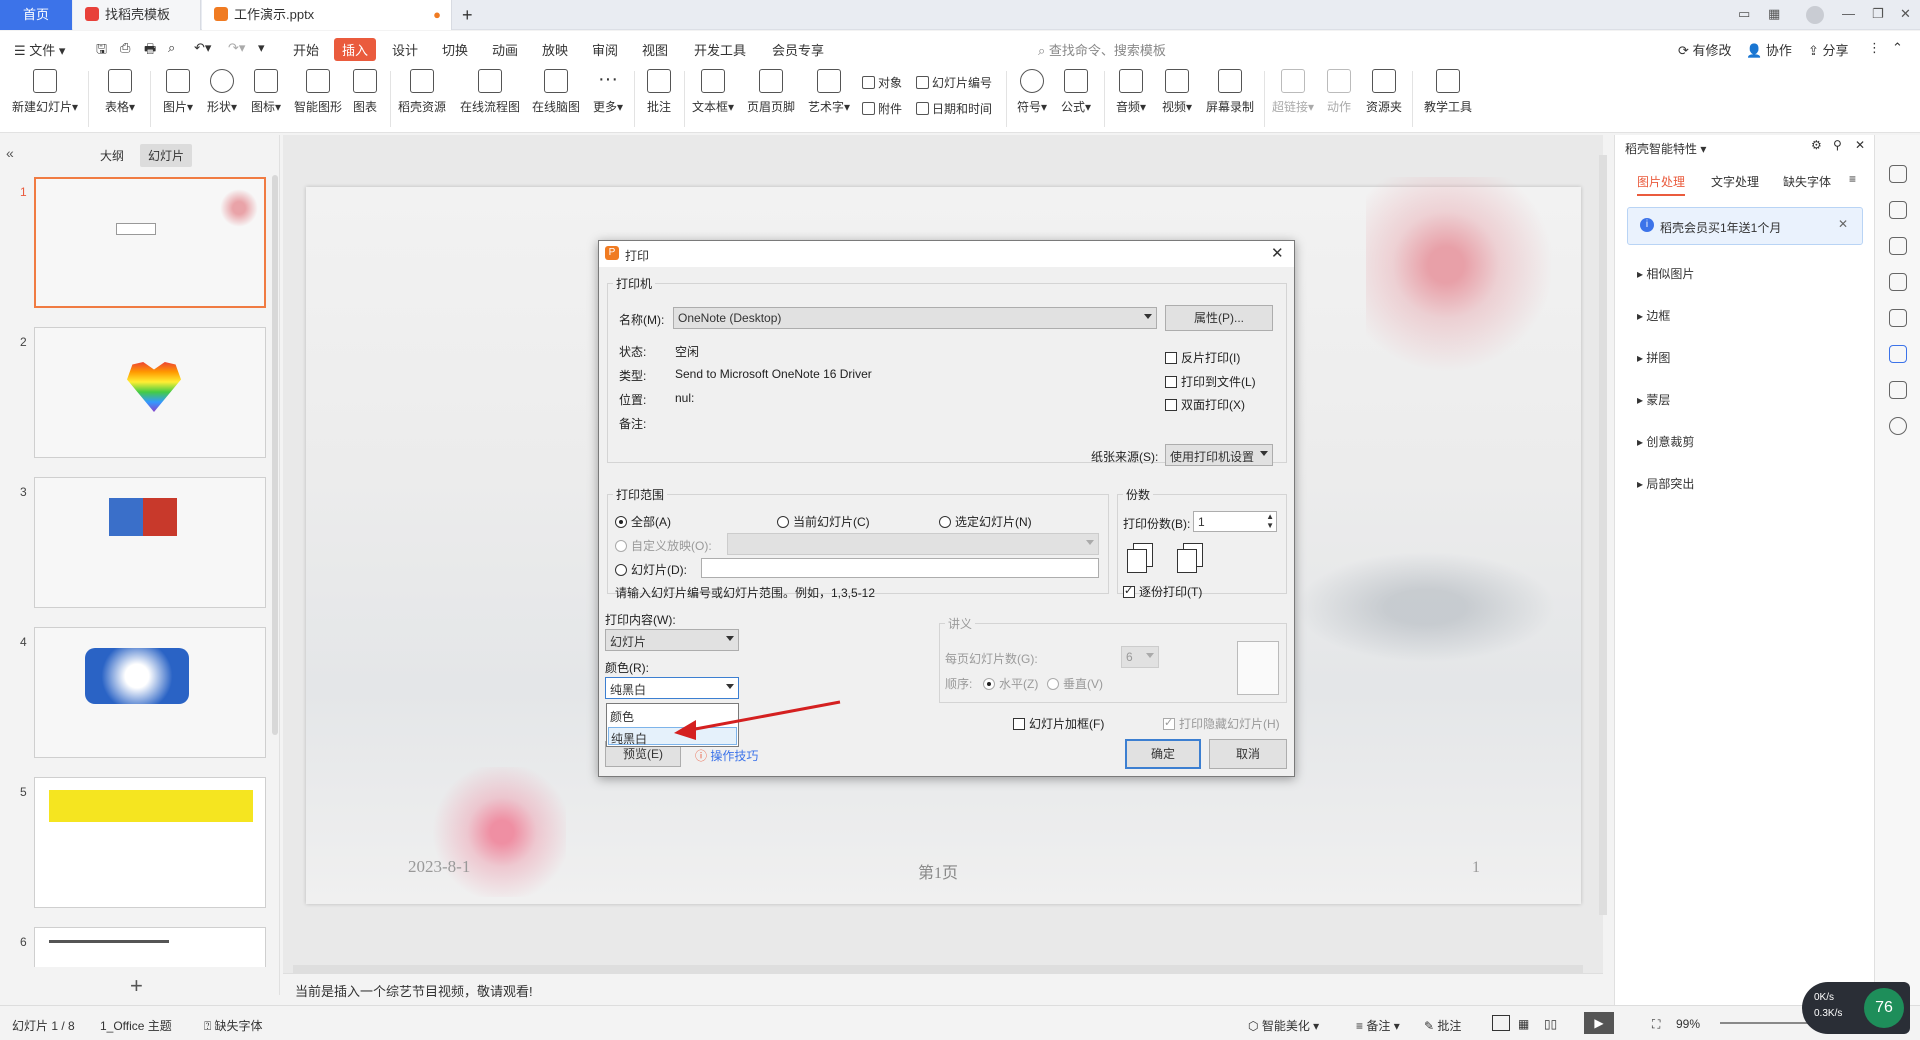 This screenshot has height=1040, width=1920. What do you see at coordinates (1235, 521) in the screenshot?
I see `copies-input: 1 ▲ ▼` at bounding box center [1235, 521].